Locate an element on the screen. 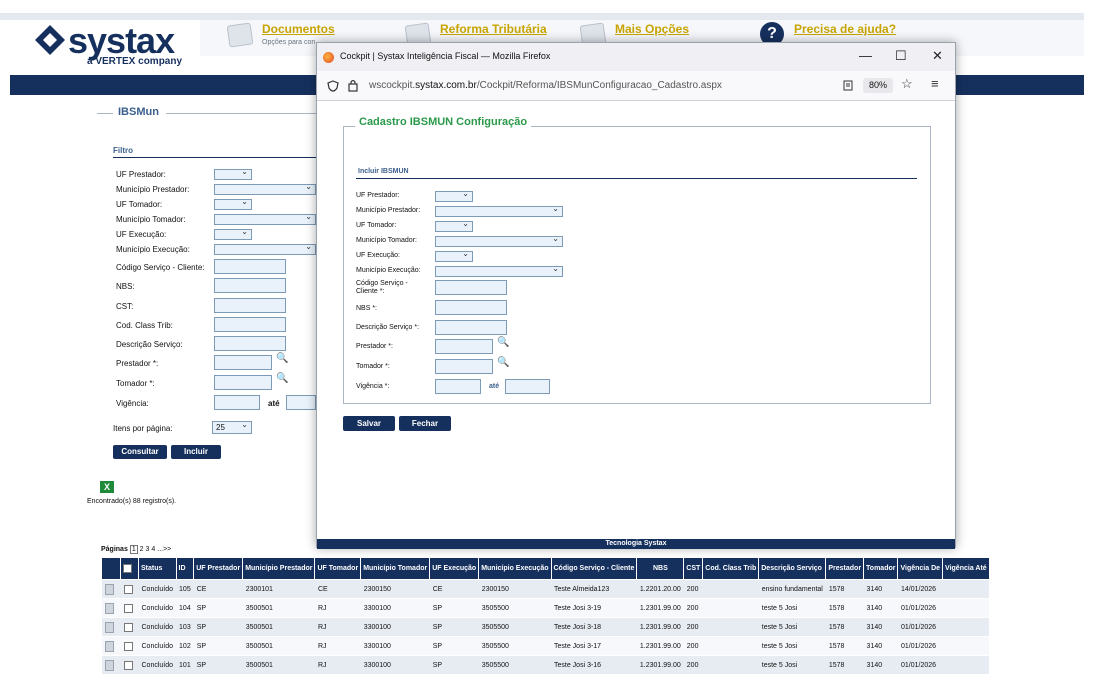  maximize-icon: ☐ is located at coordinates (901, 56).